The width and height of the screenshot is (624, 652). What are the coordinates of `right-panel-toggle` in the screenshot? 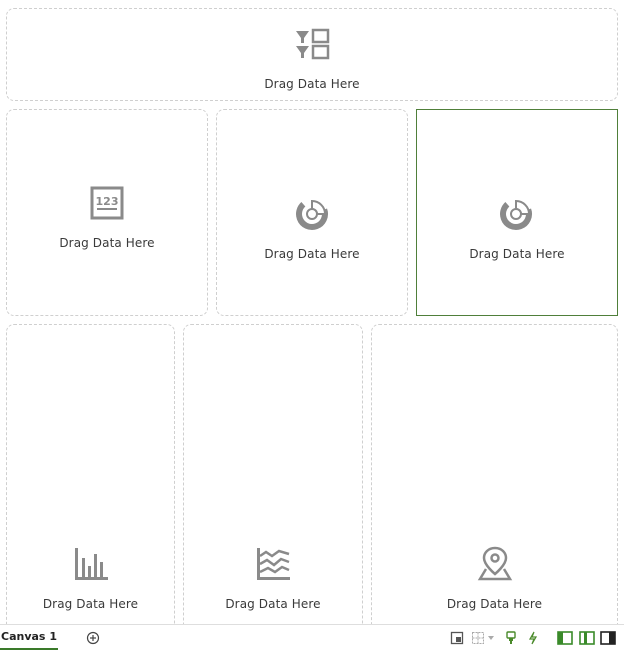 It's located at (608, 638).